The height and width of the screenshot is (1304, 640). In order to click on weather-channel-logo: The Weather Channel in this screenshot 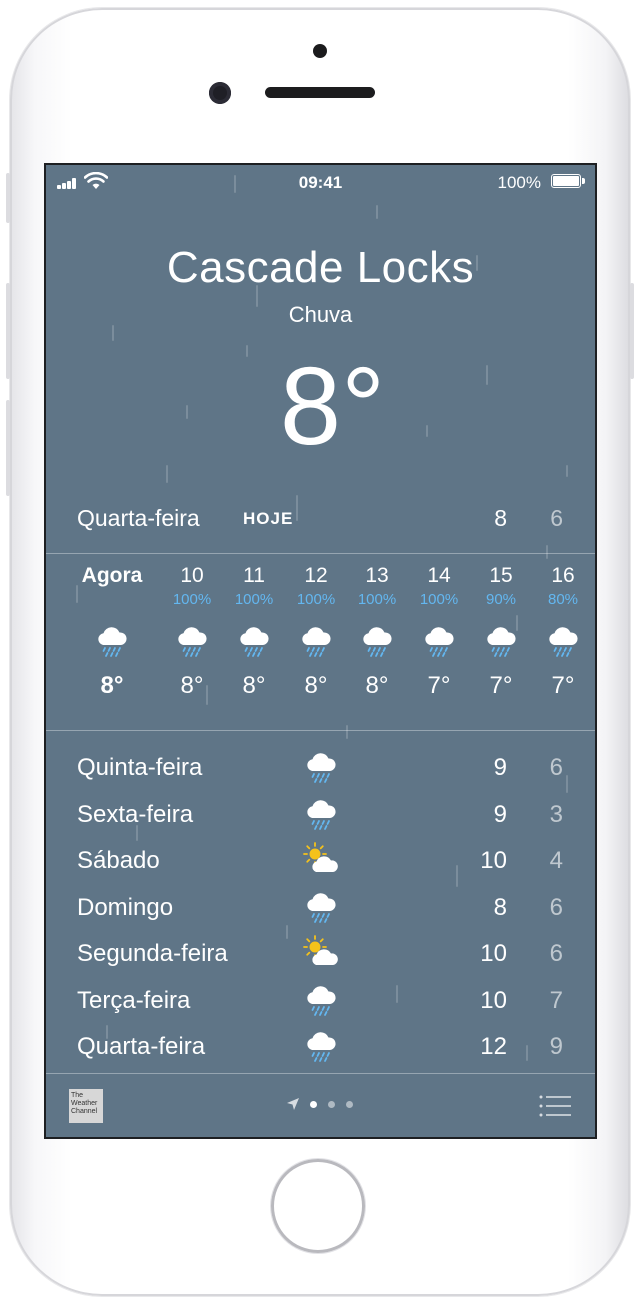, I will do `click(86, 1106)`.